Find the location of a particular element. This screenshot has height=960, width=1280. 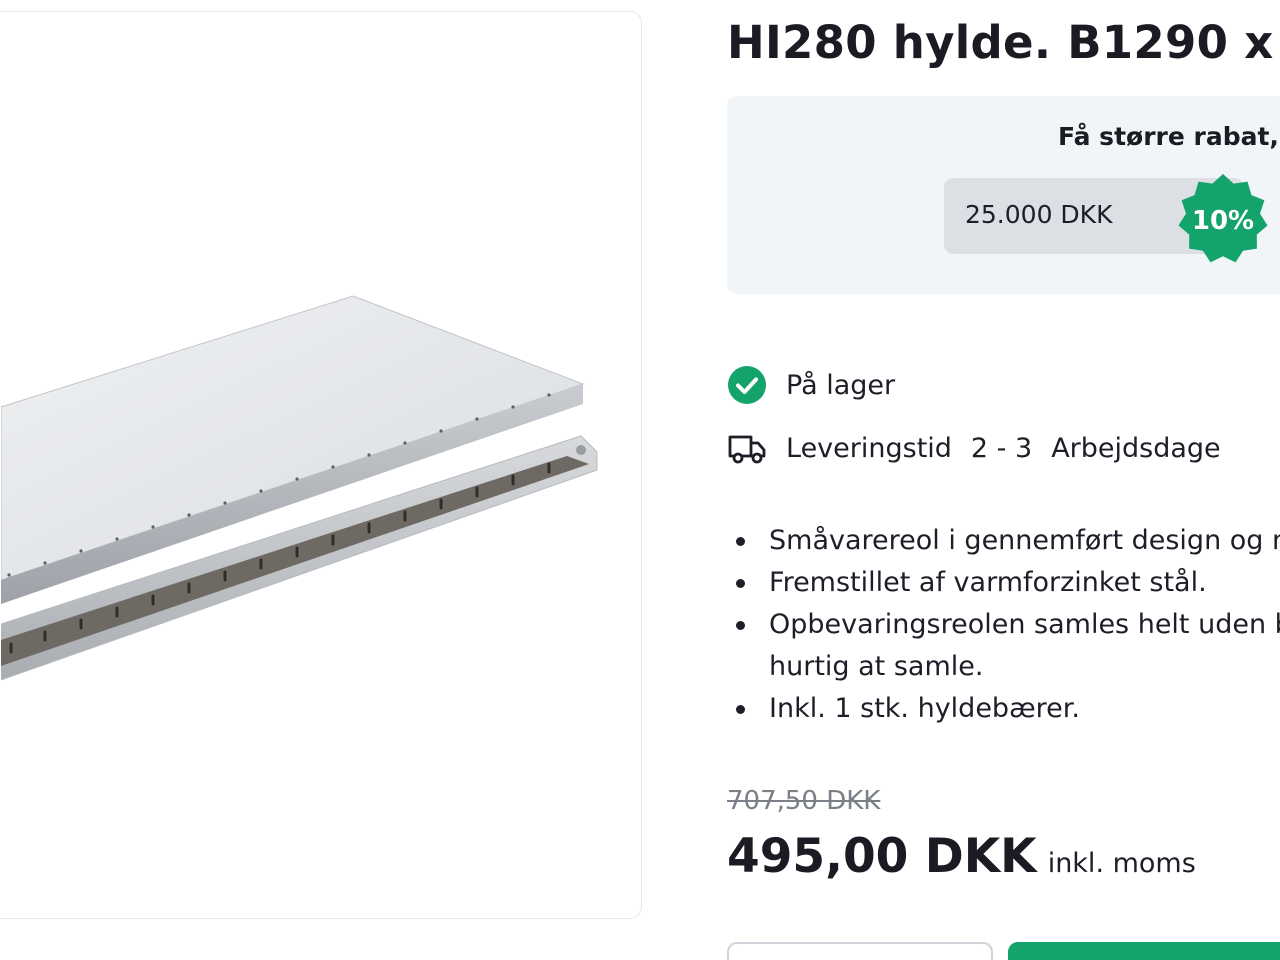

feature-text: Fremstillet af varmforzinket stål. is located at coordinates (988, 582).